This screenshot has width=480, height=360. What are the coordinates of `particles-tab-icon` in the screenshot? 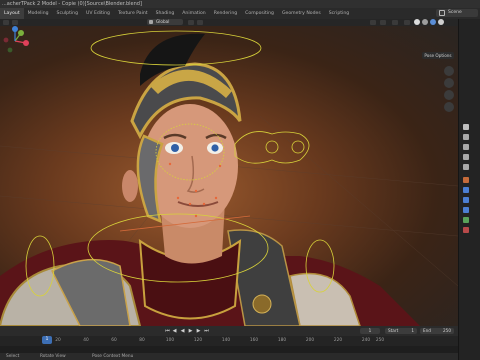 It's located at (466, 200).